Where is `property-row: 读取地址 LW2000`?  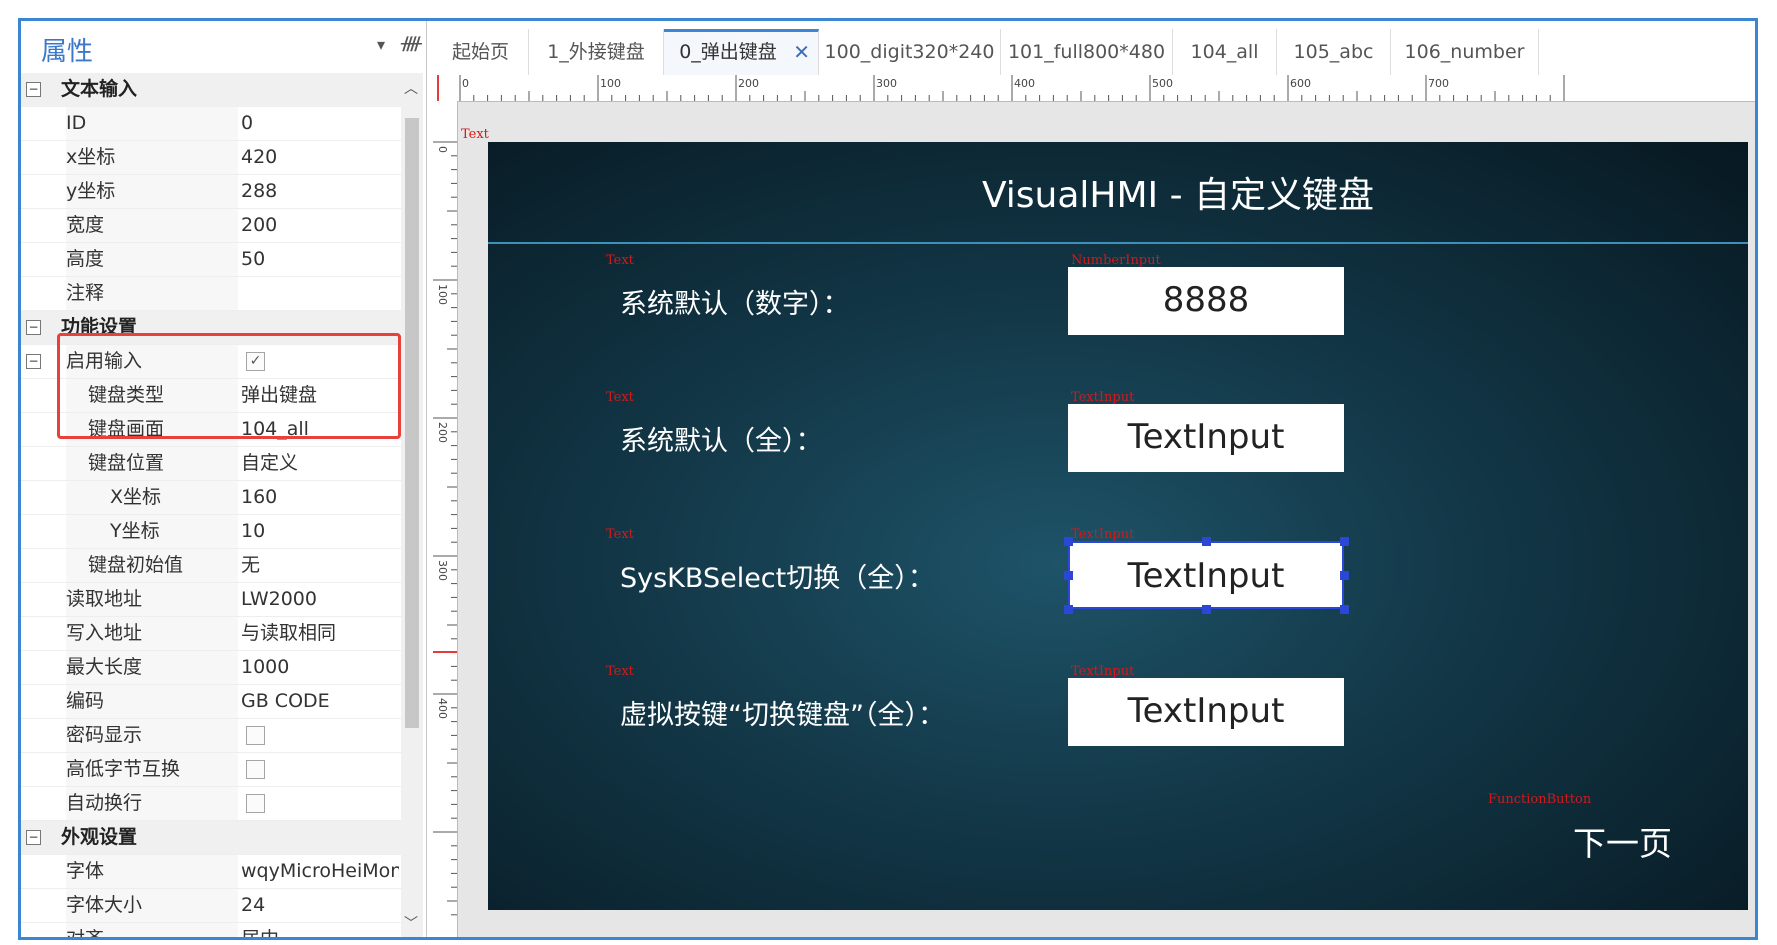
property-row: 读取地址 LW2000 is located at coordinates (211, 600).